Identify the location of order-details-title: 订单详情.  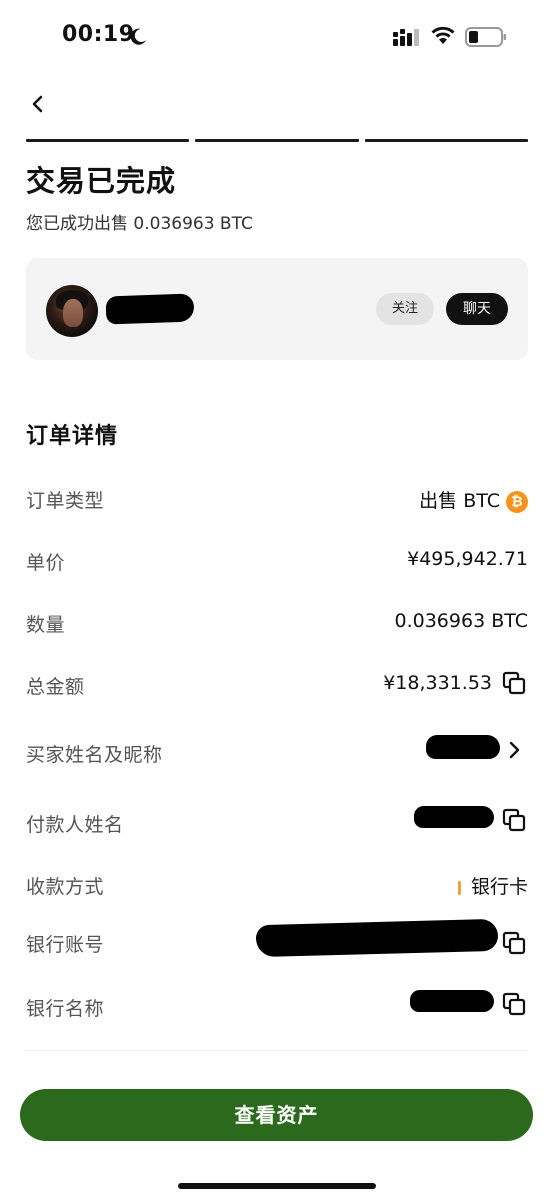
(72, 436).